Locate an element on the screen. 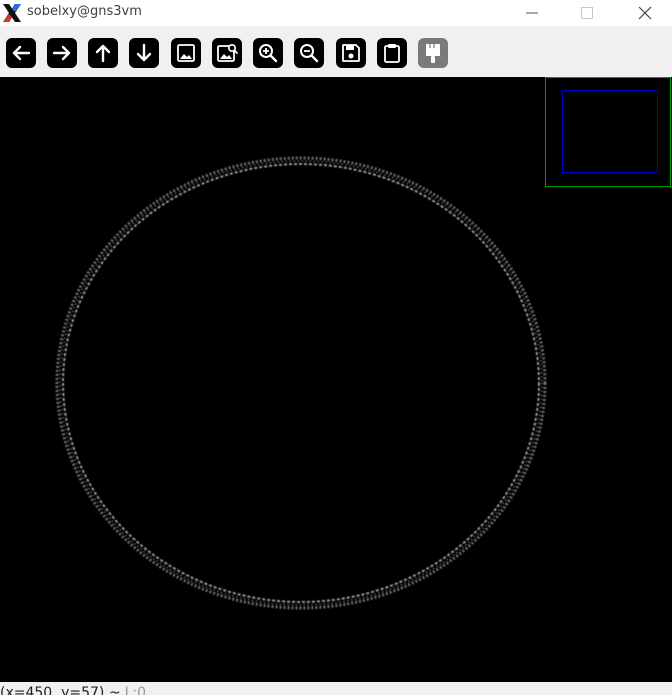  window-title: sobelxy@gns3vm is located at coordinates (84, 11).